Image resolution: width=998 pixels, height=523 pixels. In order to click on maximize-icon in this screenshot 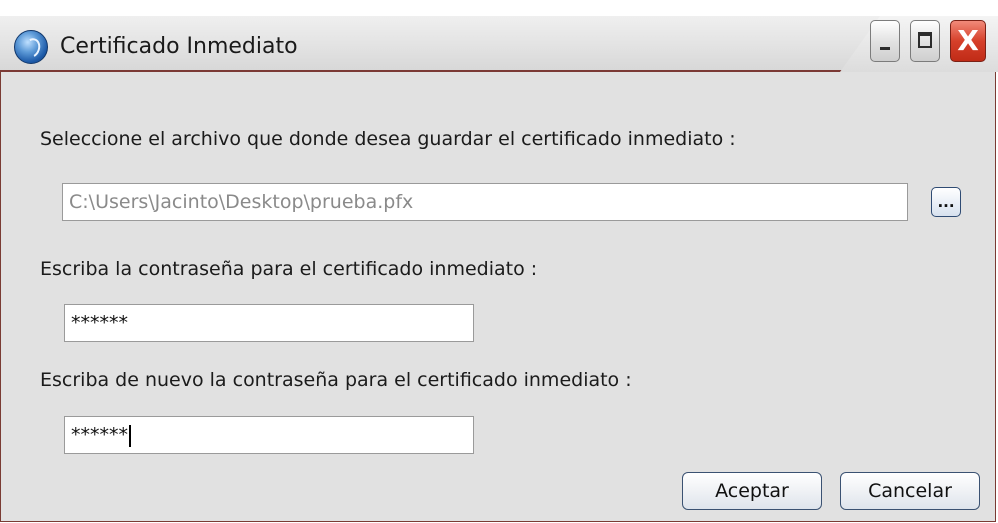, I will do `click(925, 40)`.